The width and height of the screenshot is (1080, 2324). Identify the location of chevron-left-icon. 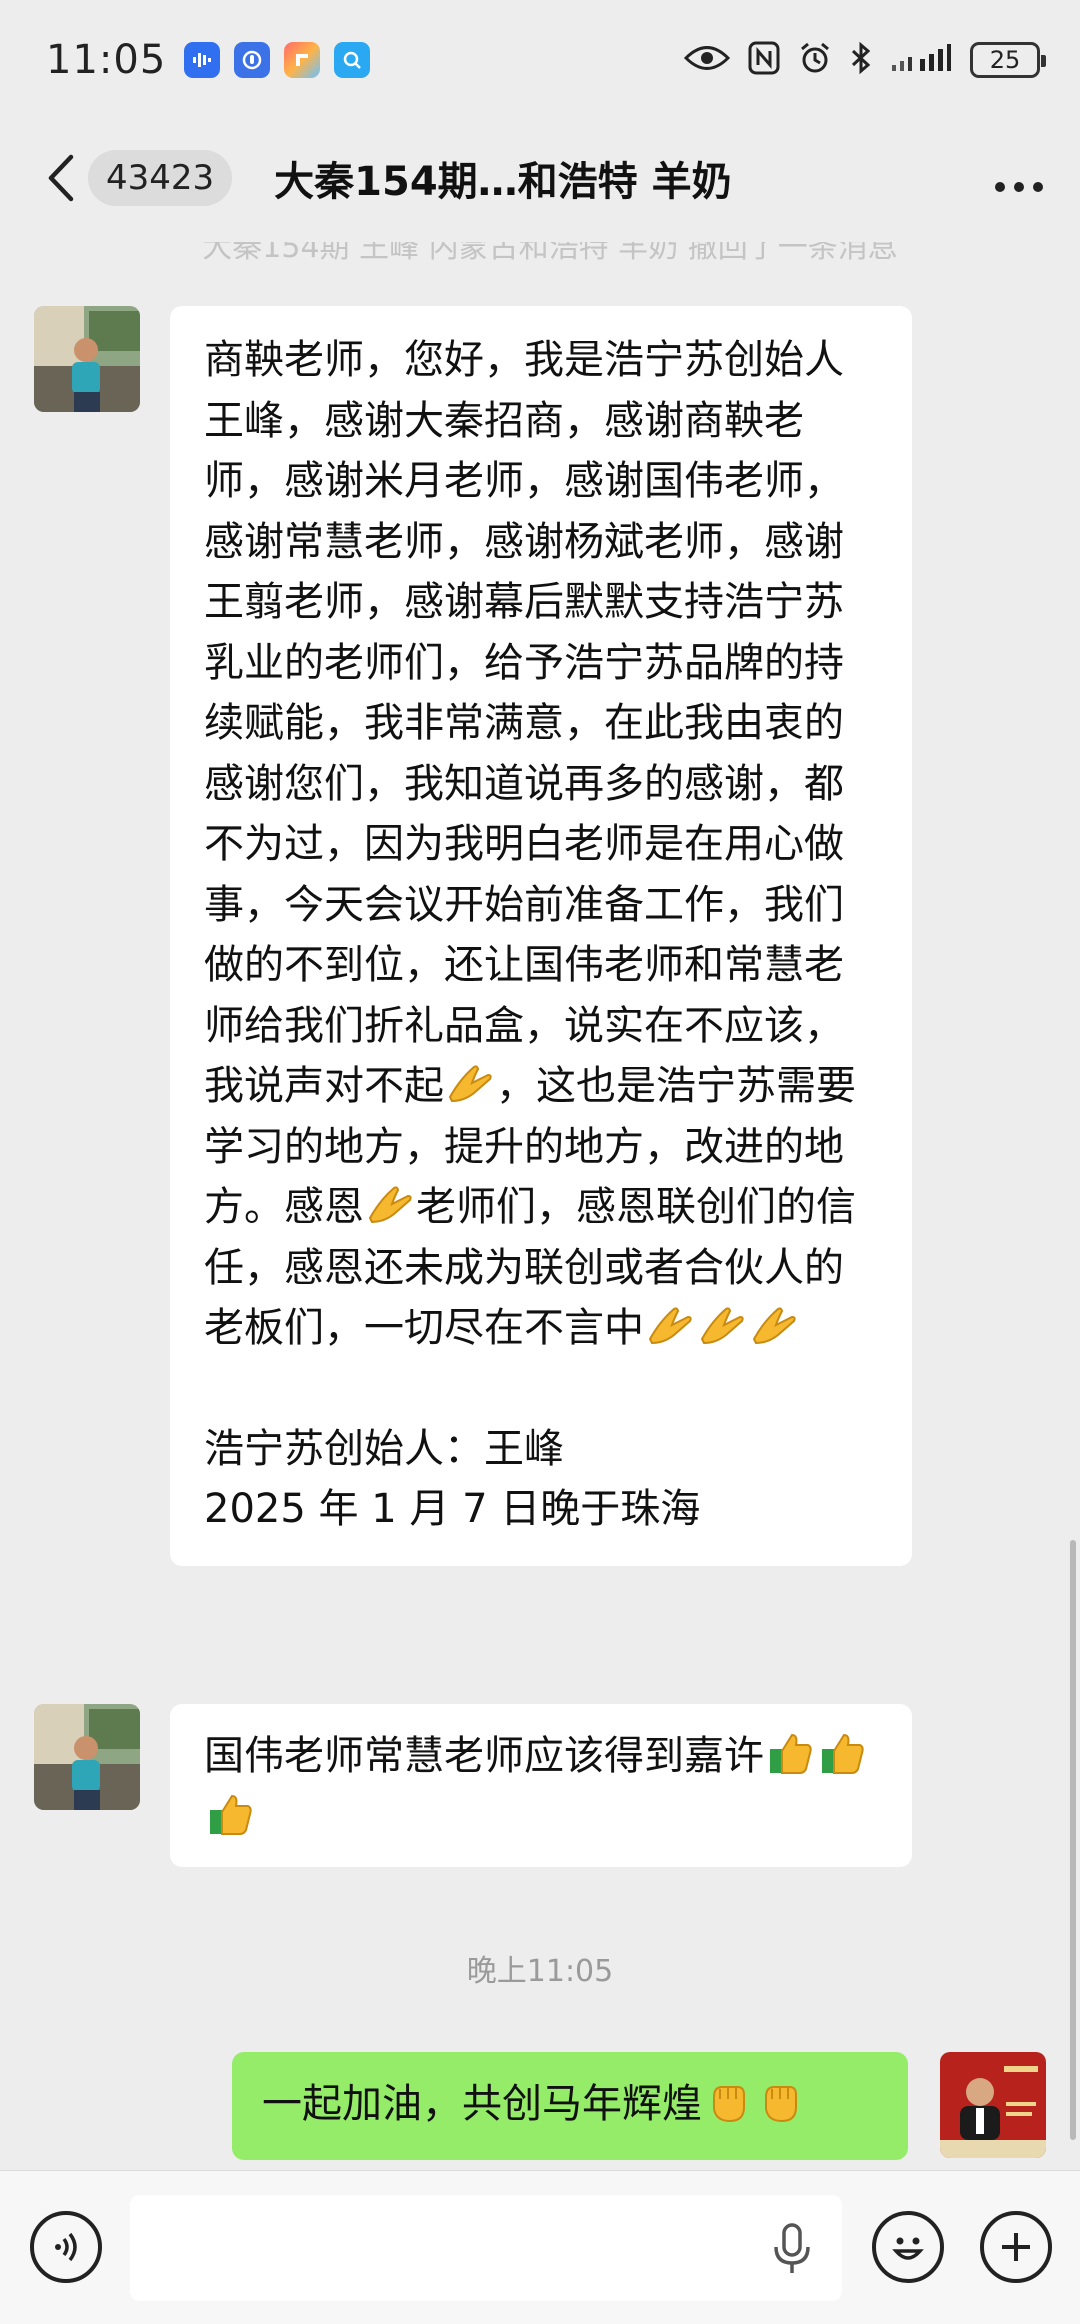
(61, 178).